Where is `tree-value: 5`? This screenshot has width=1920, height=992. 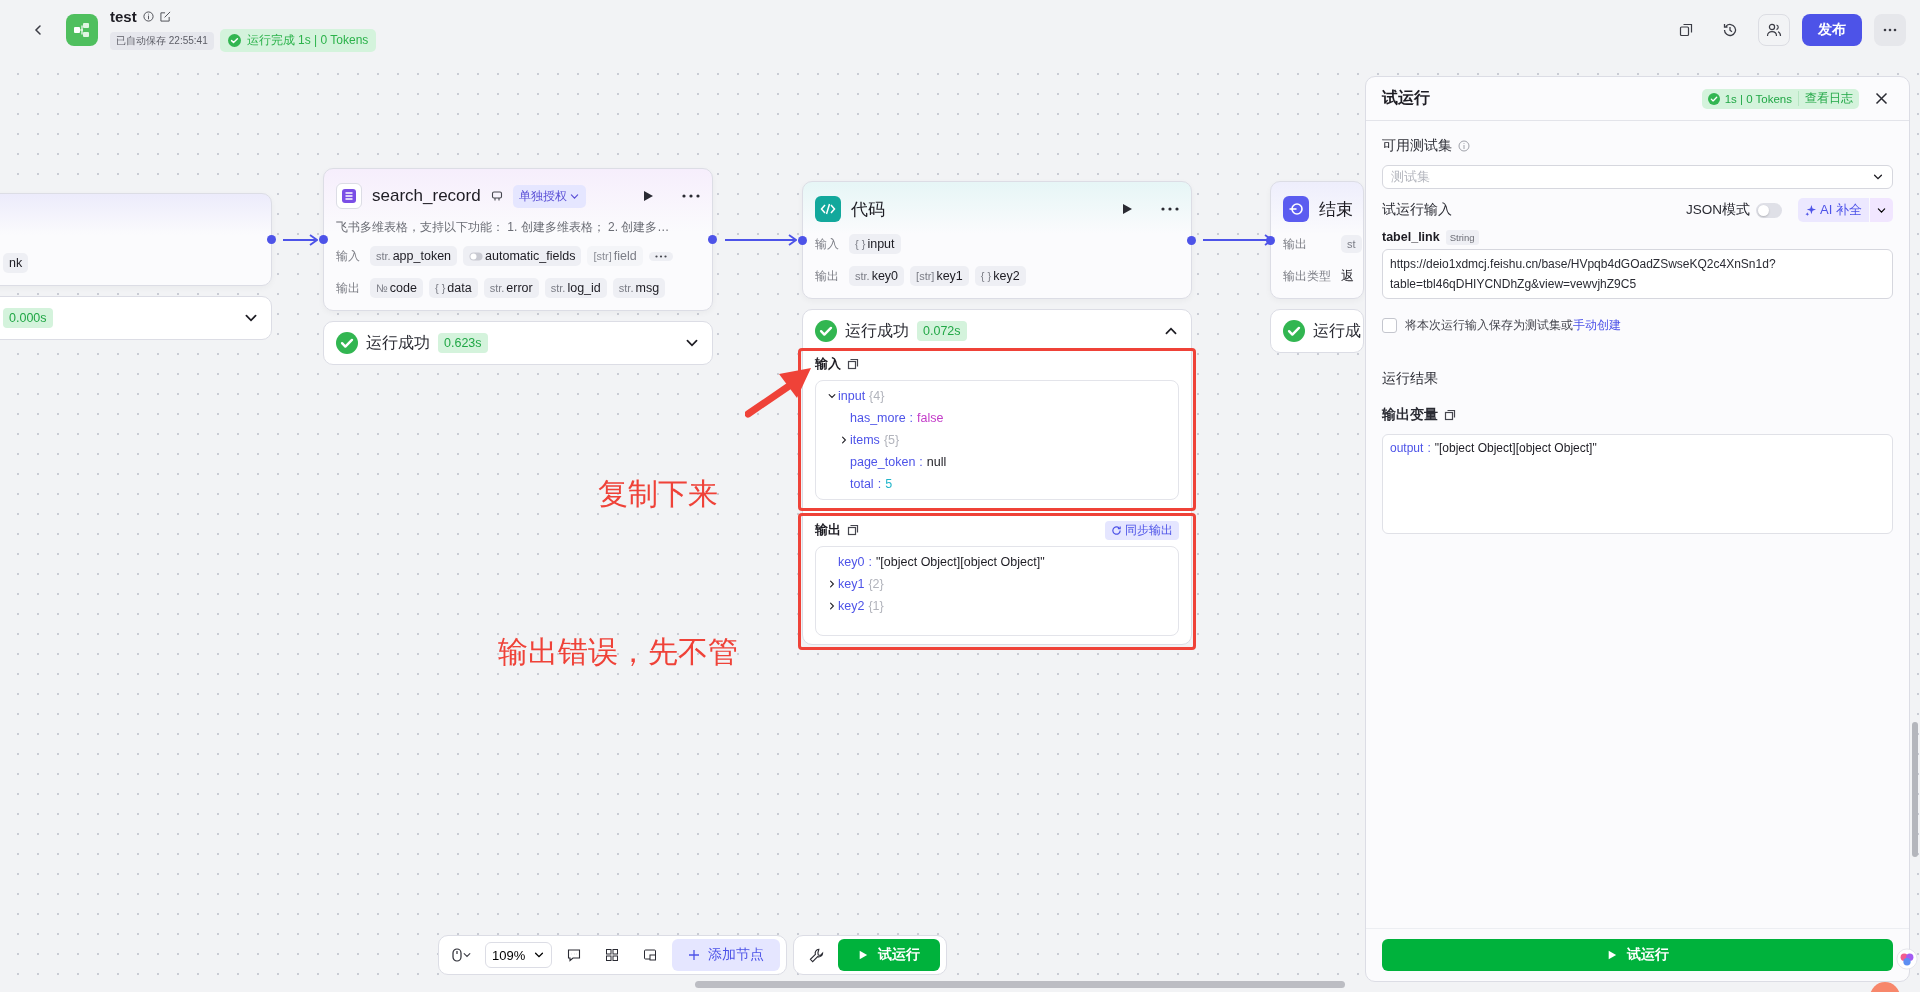
tree-value: 5 is located at coordinates (889, 484).